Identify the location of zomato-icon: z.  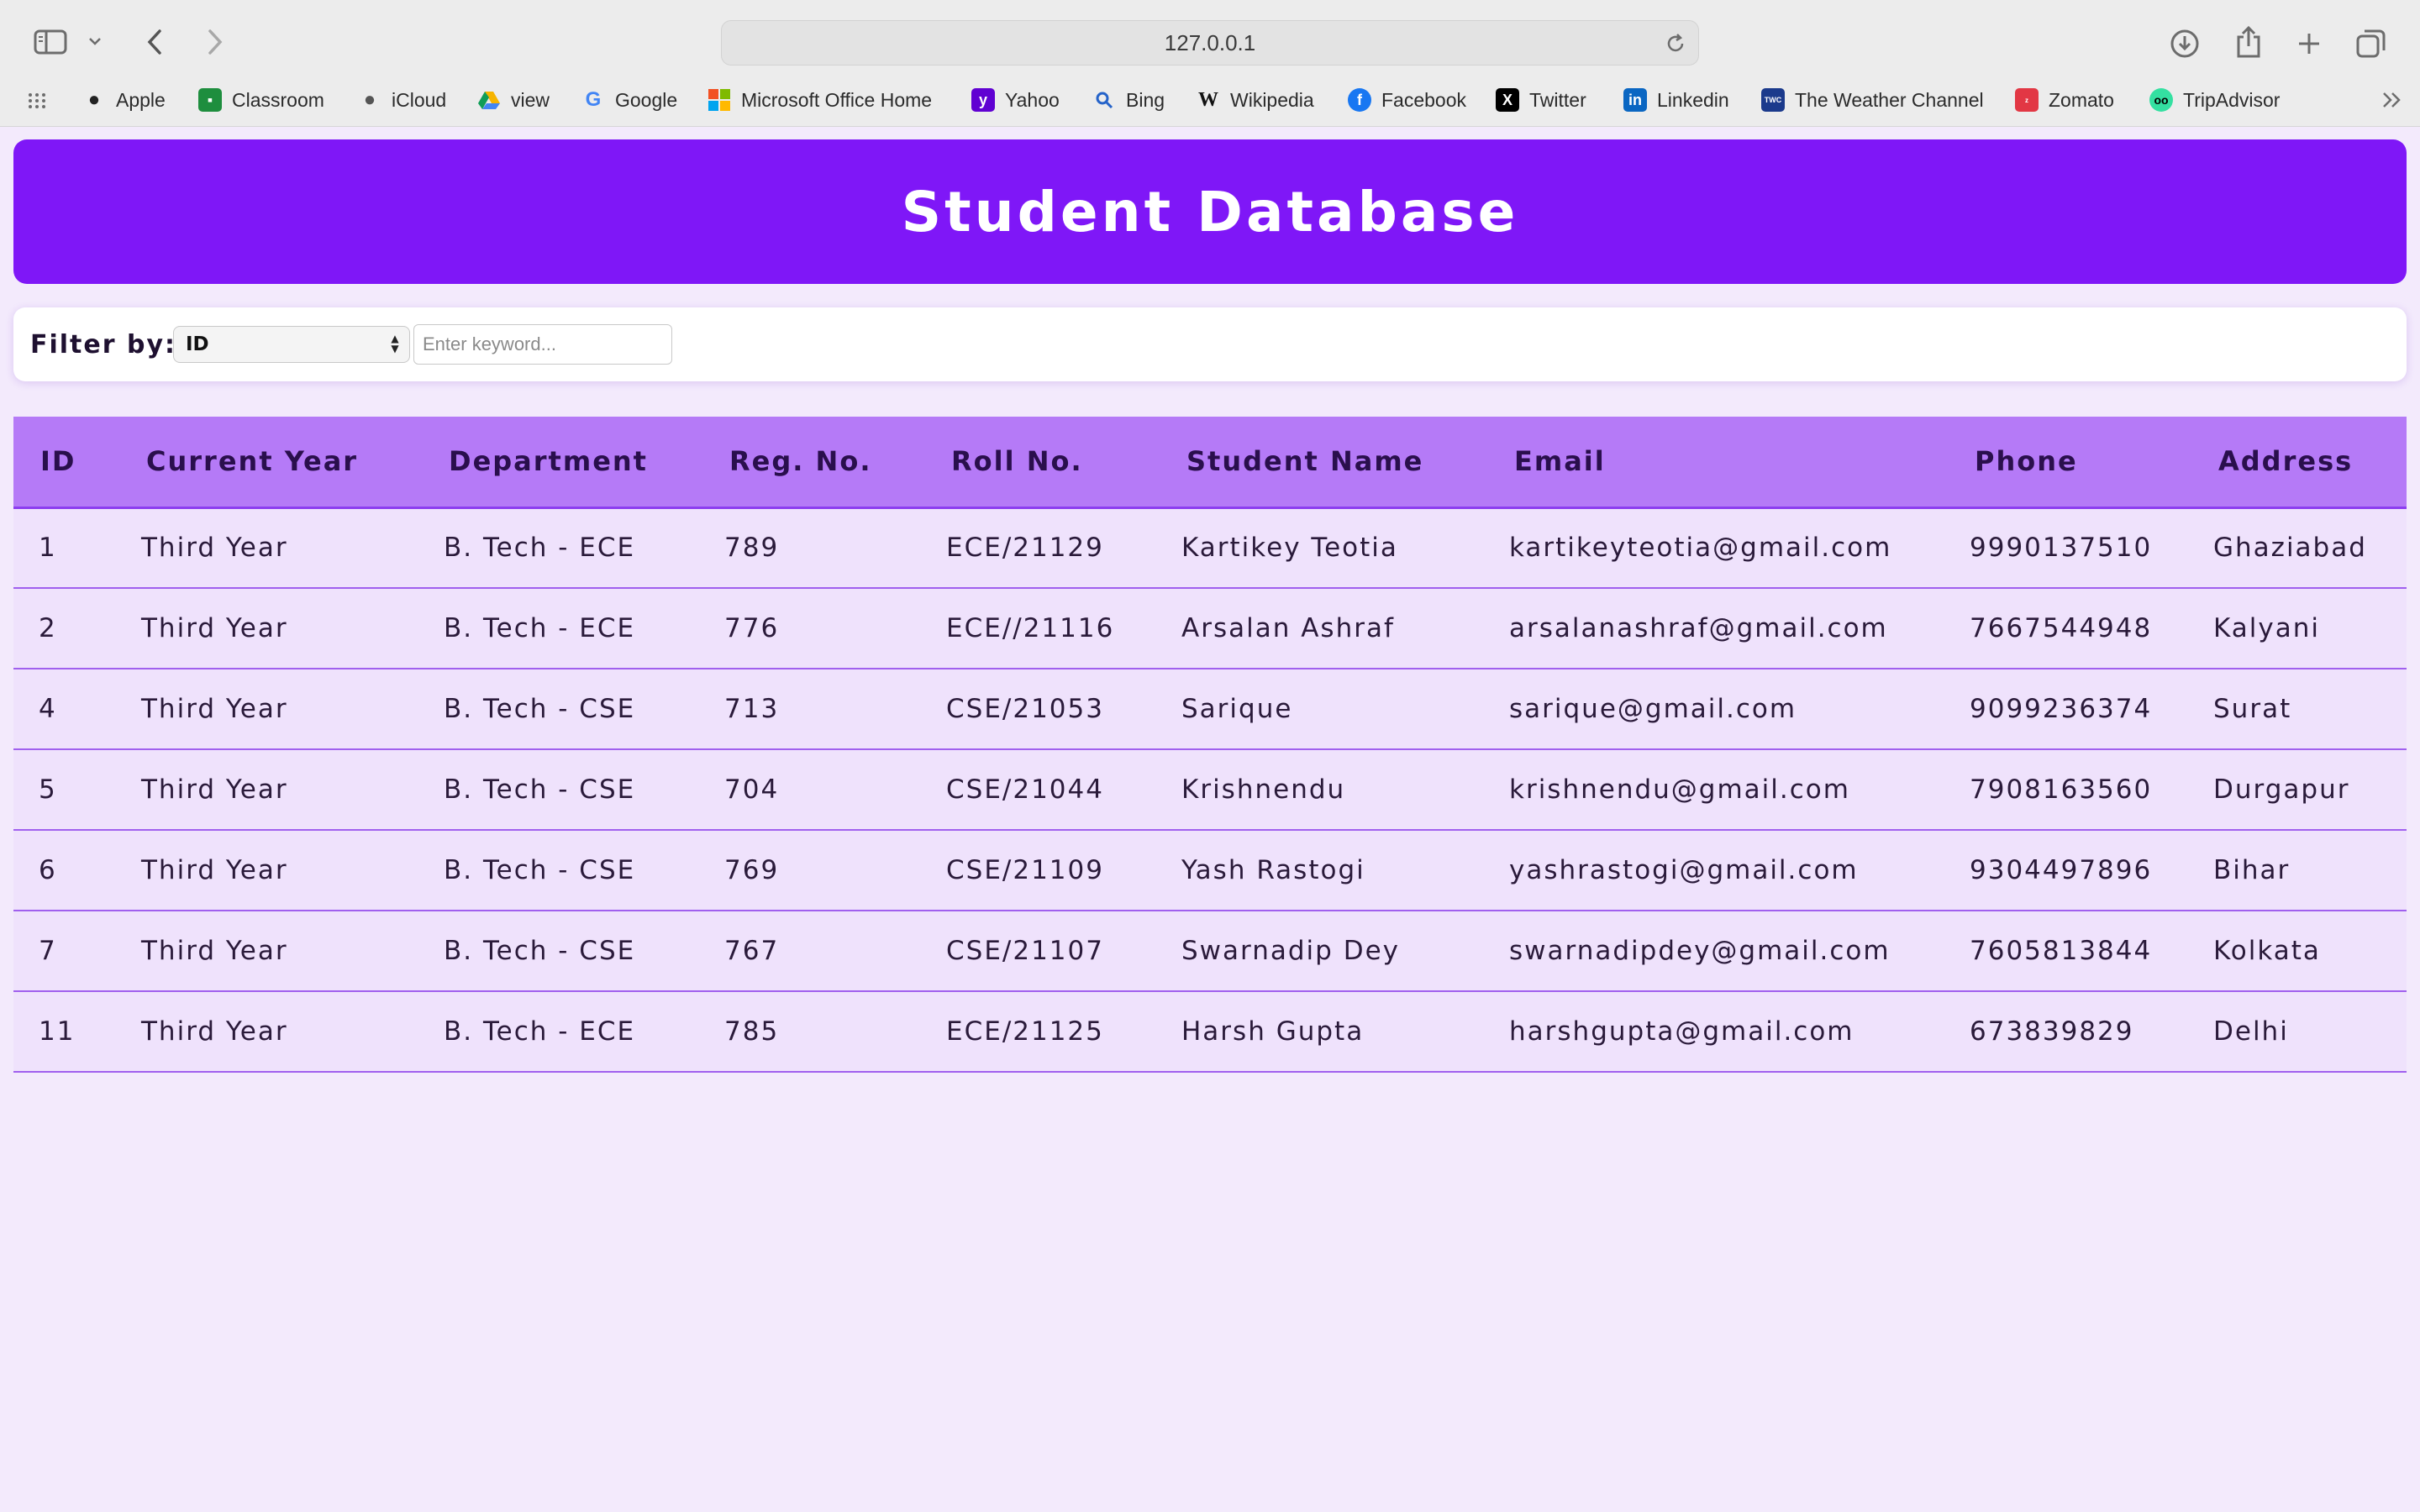
(2027, 100).